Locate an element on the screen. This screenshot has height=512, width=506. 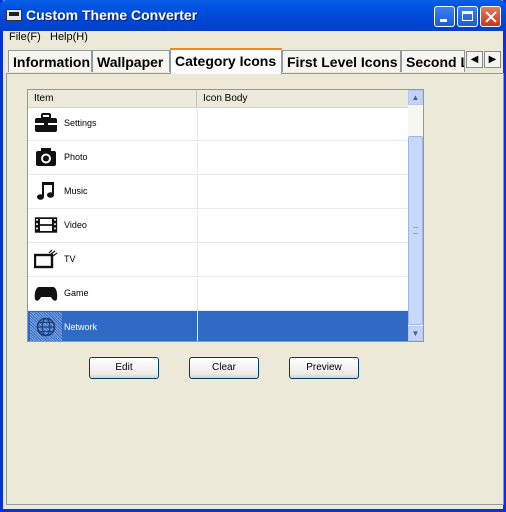
tab-wallpaper: Wallpaper is located at coordinates (131, 61).